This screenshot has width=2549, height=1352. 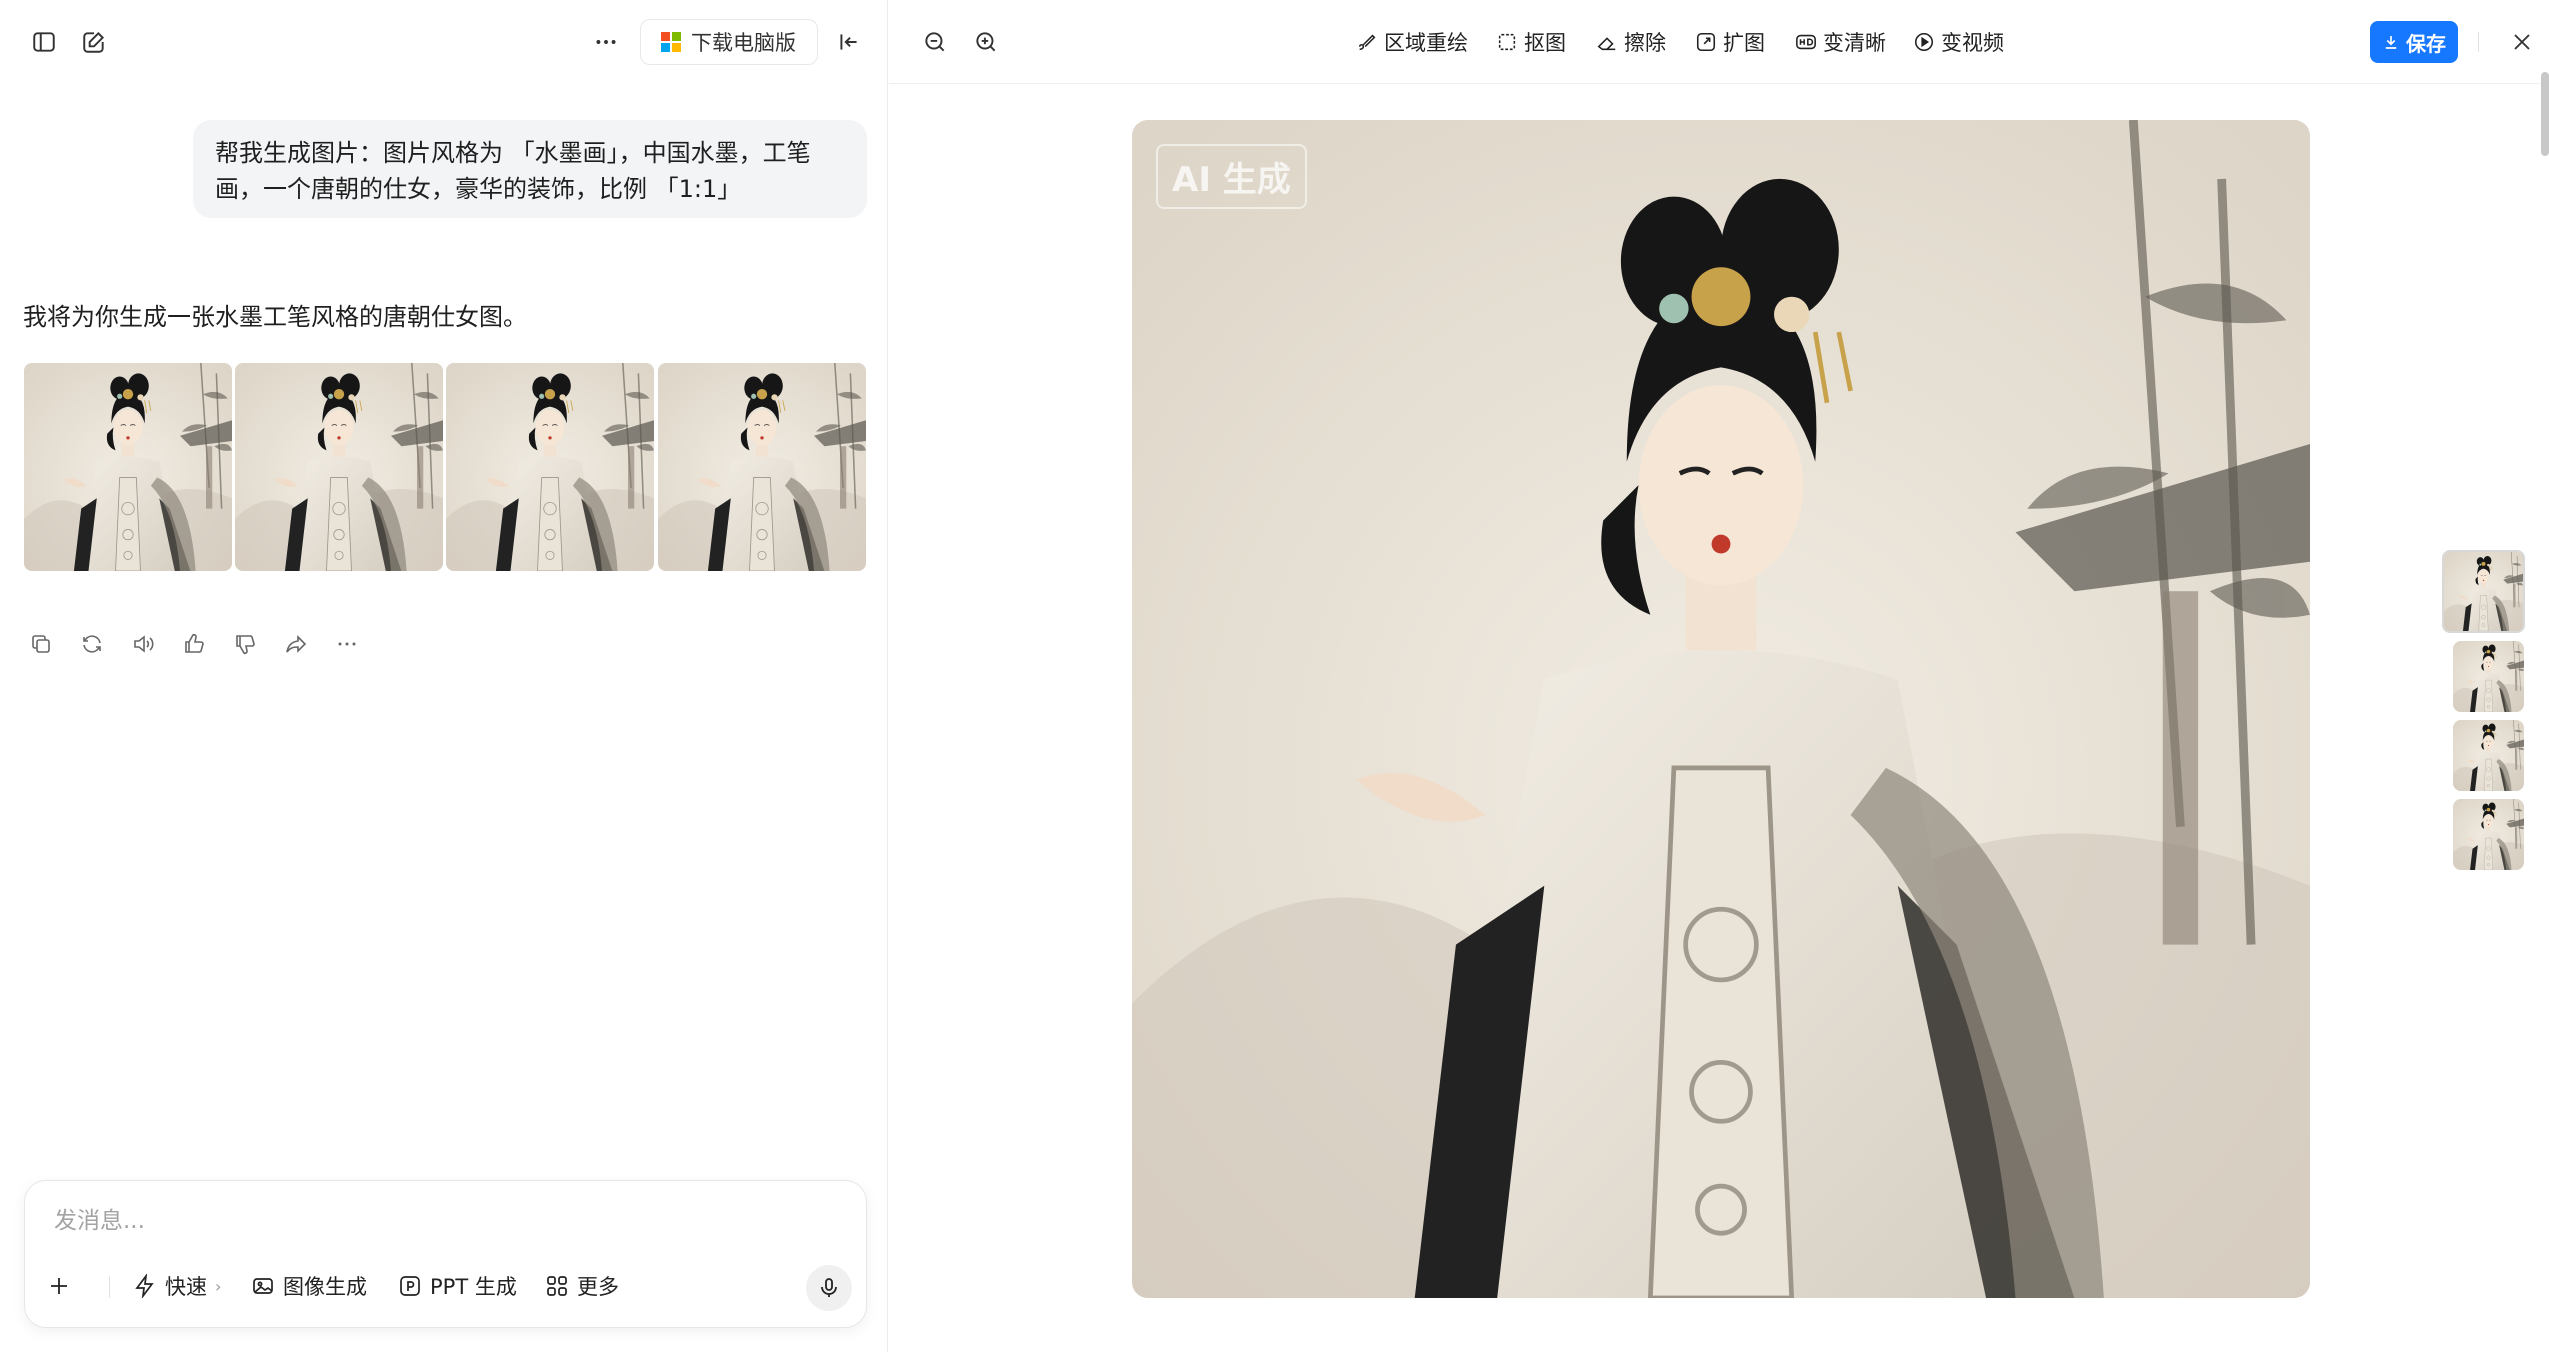 I want to click on expand-icon, so click(x=1706, y=42).